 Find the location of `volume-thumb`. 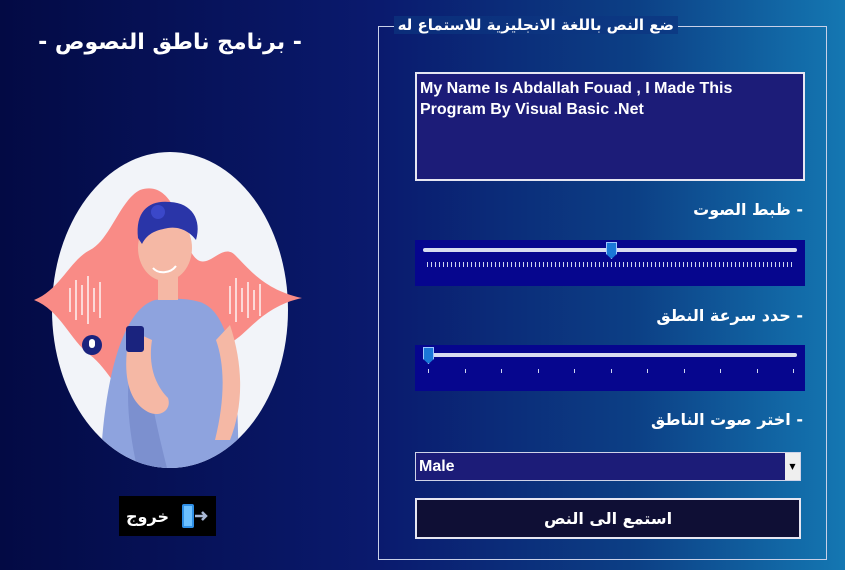

volume-thumb is located at coordinates (611, 250).